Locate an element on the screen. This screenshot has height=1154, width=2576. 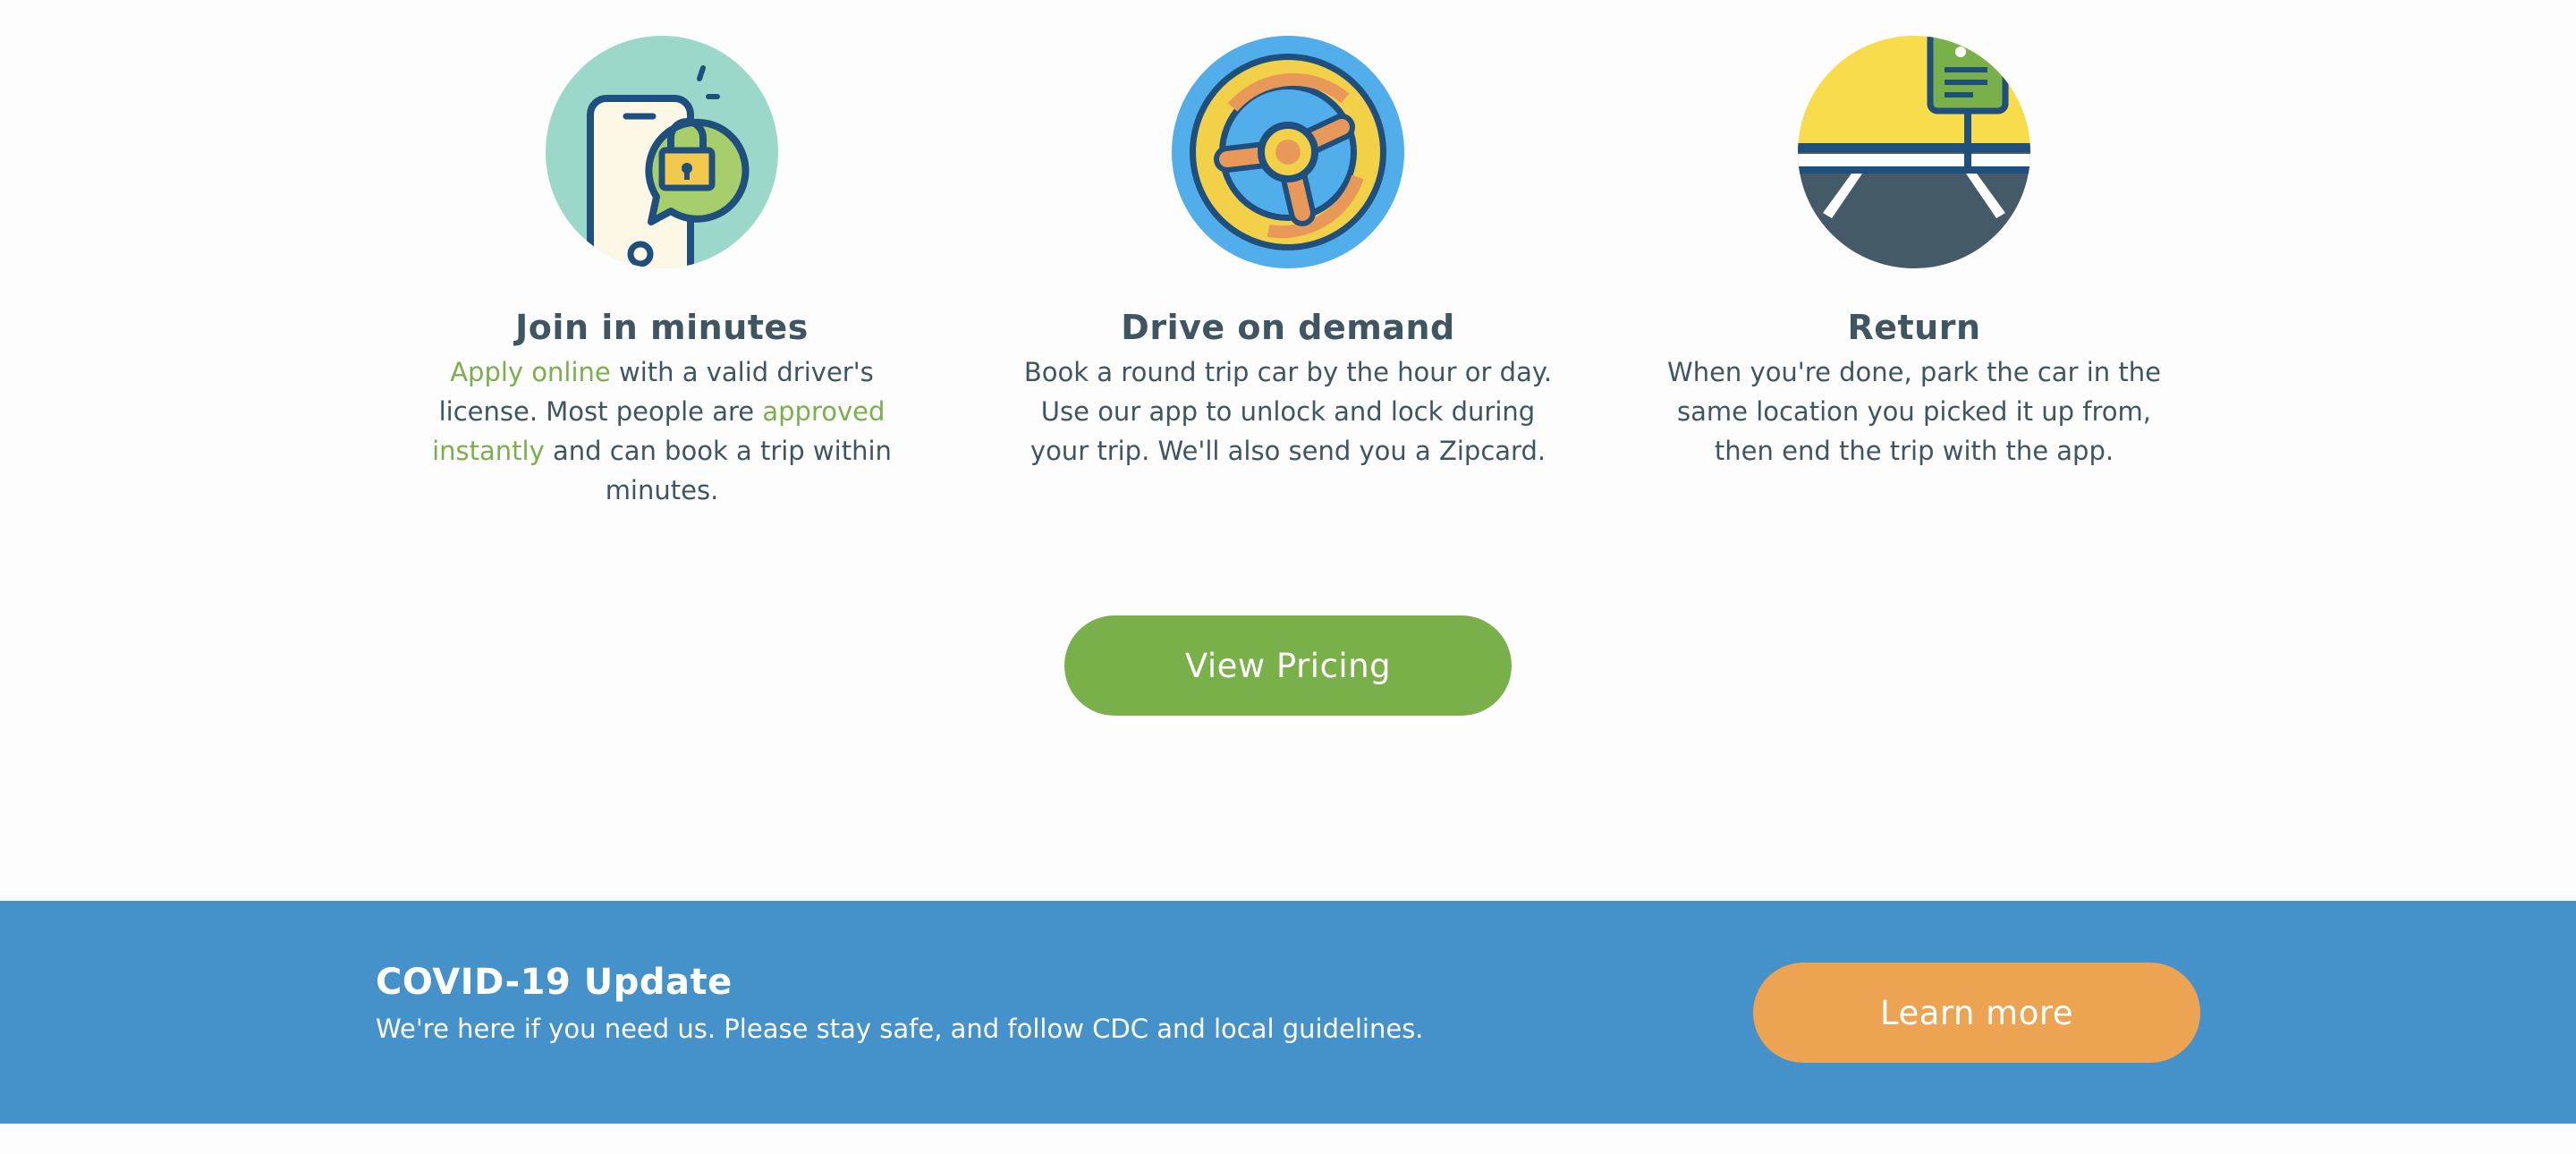
view-pricing-button: View Pricing is located at coordinates (1288, 665).